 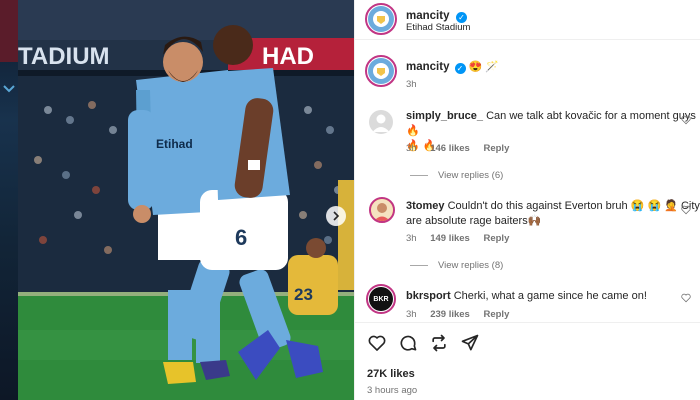 I want to click on comment-2-likes: 149 likes, so click(x=450, y=238).